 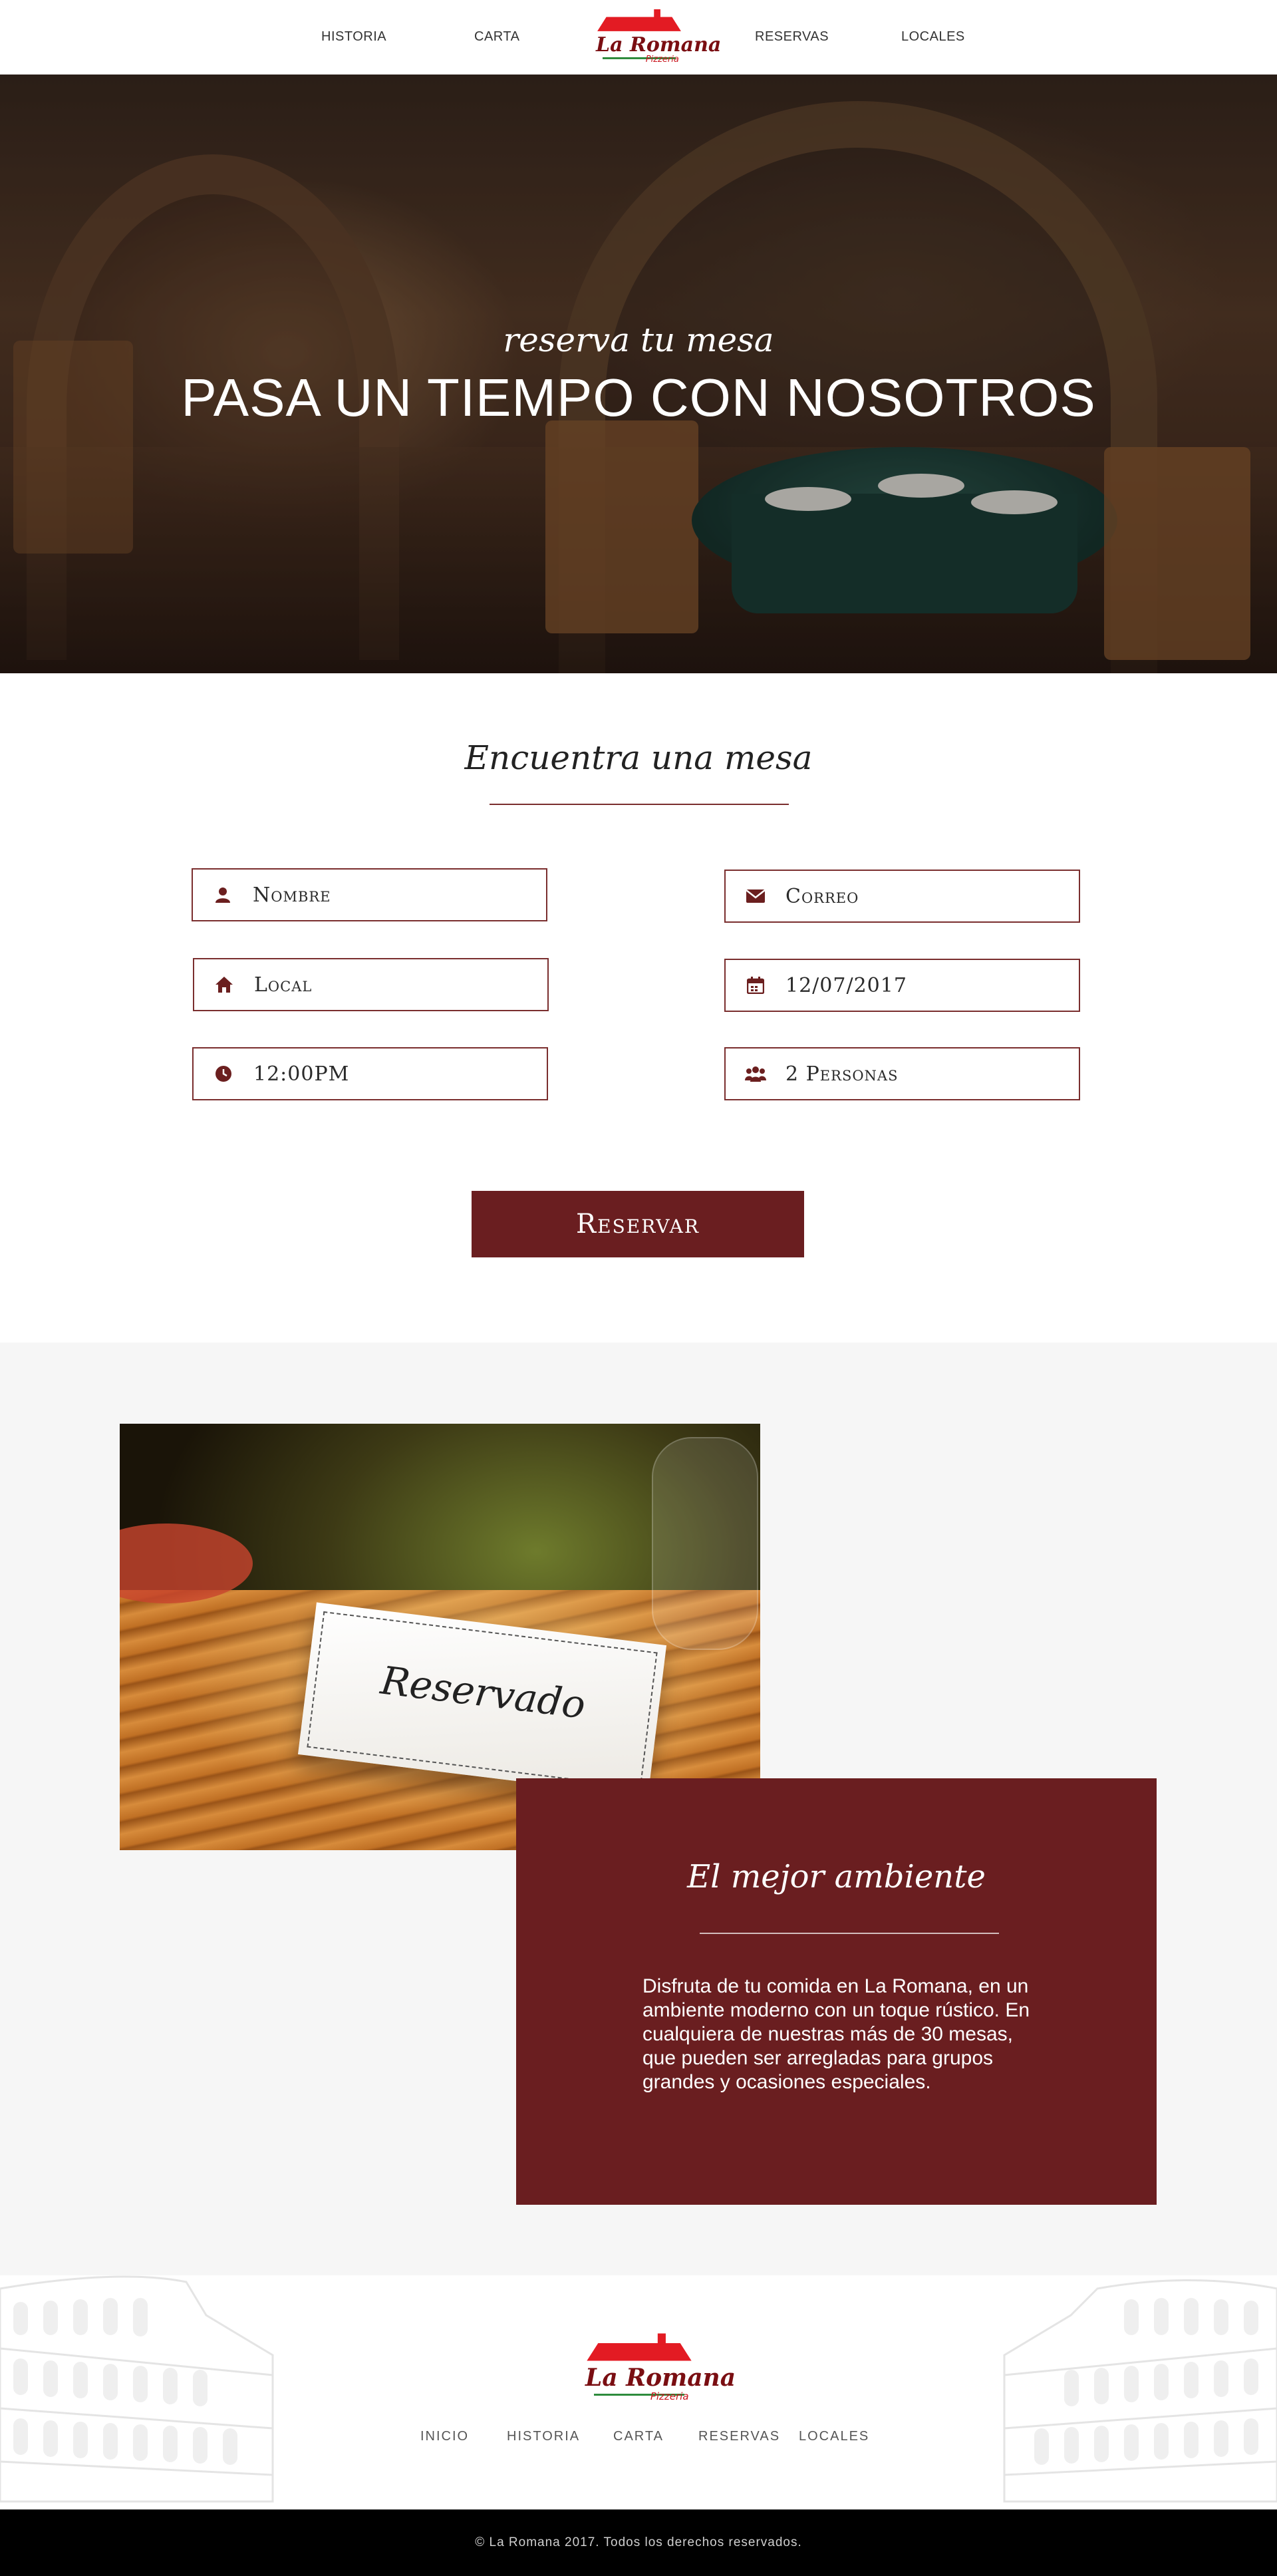 I want to click on time-field-value: 12:00PM, so click(x=302, y=1074).